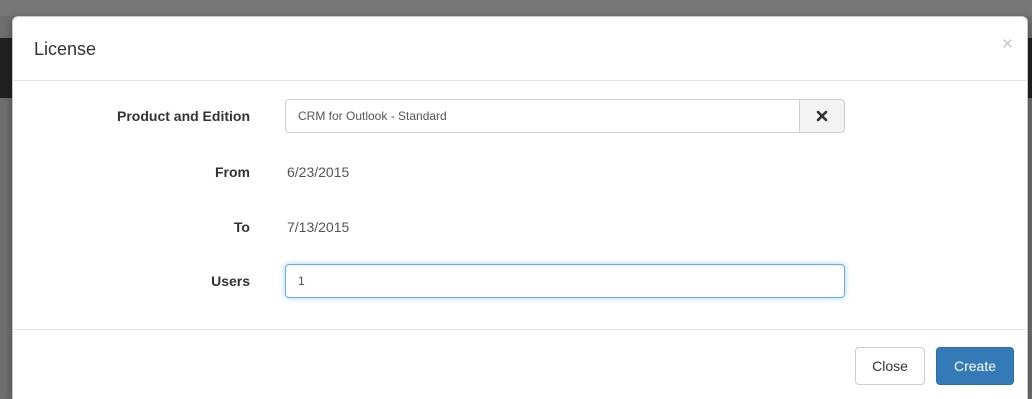  I want to click on users-input, so click(565, 281).